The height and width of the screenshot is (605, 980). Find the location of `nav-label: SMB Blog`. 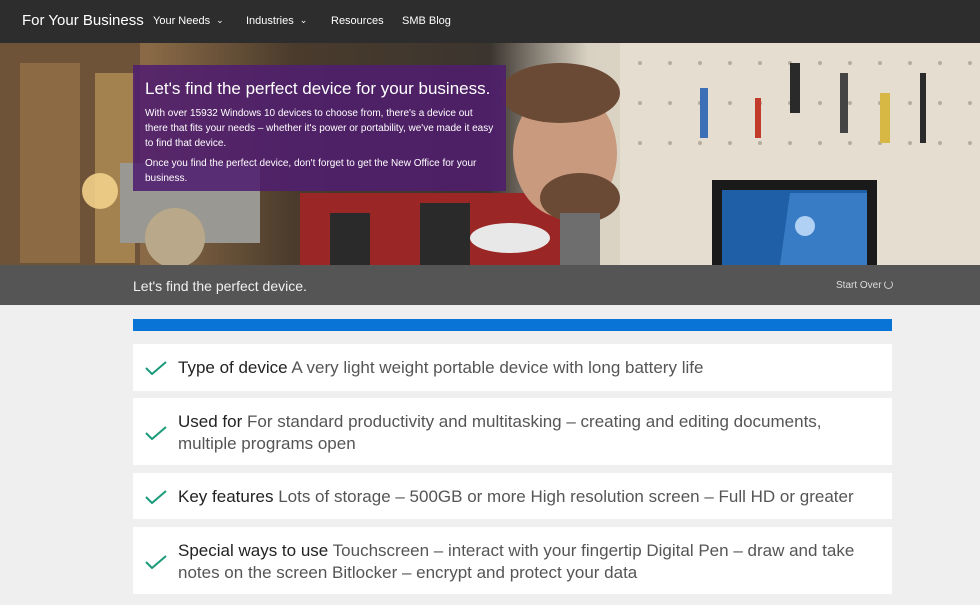

nav-label: SMB Blog is located at coordinates (426, 21).